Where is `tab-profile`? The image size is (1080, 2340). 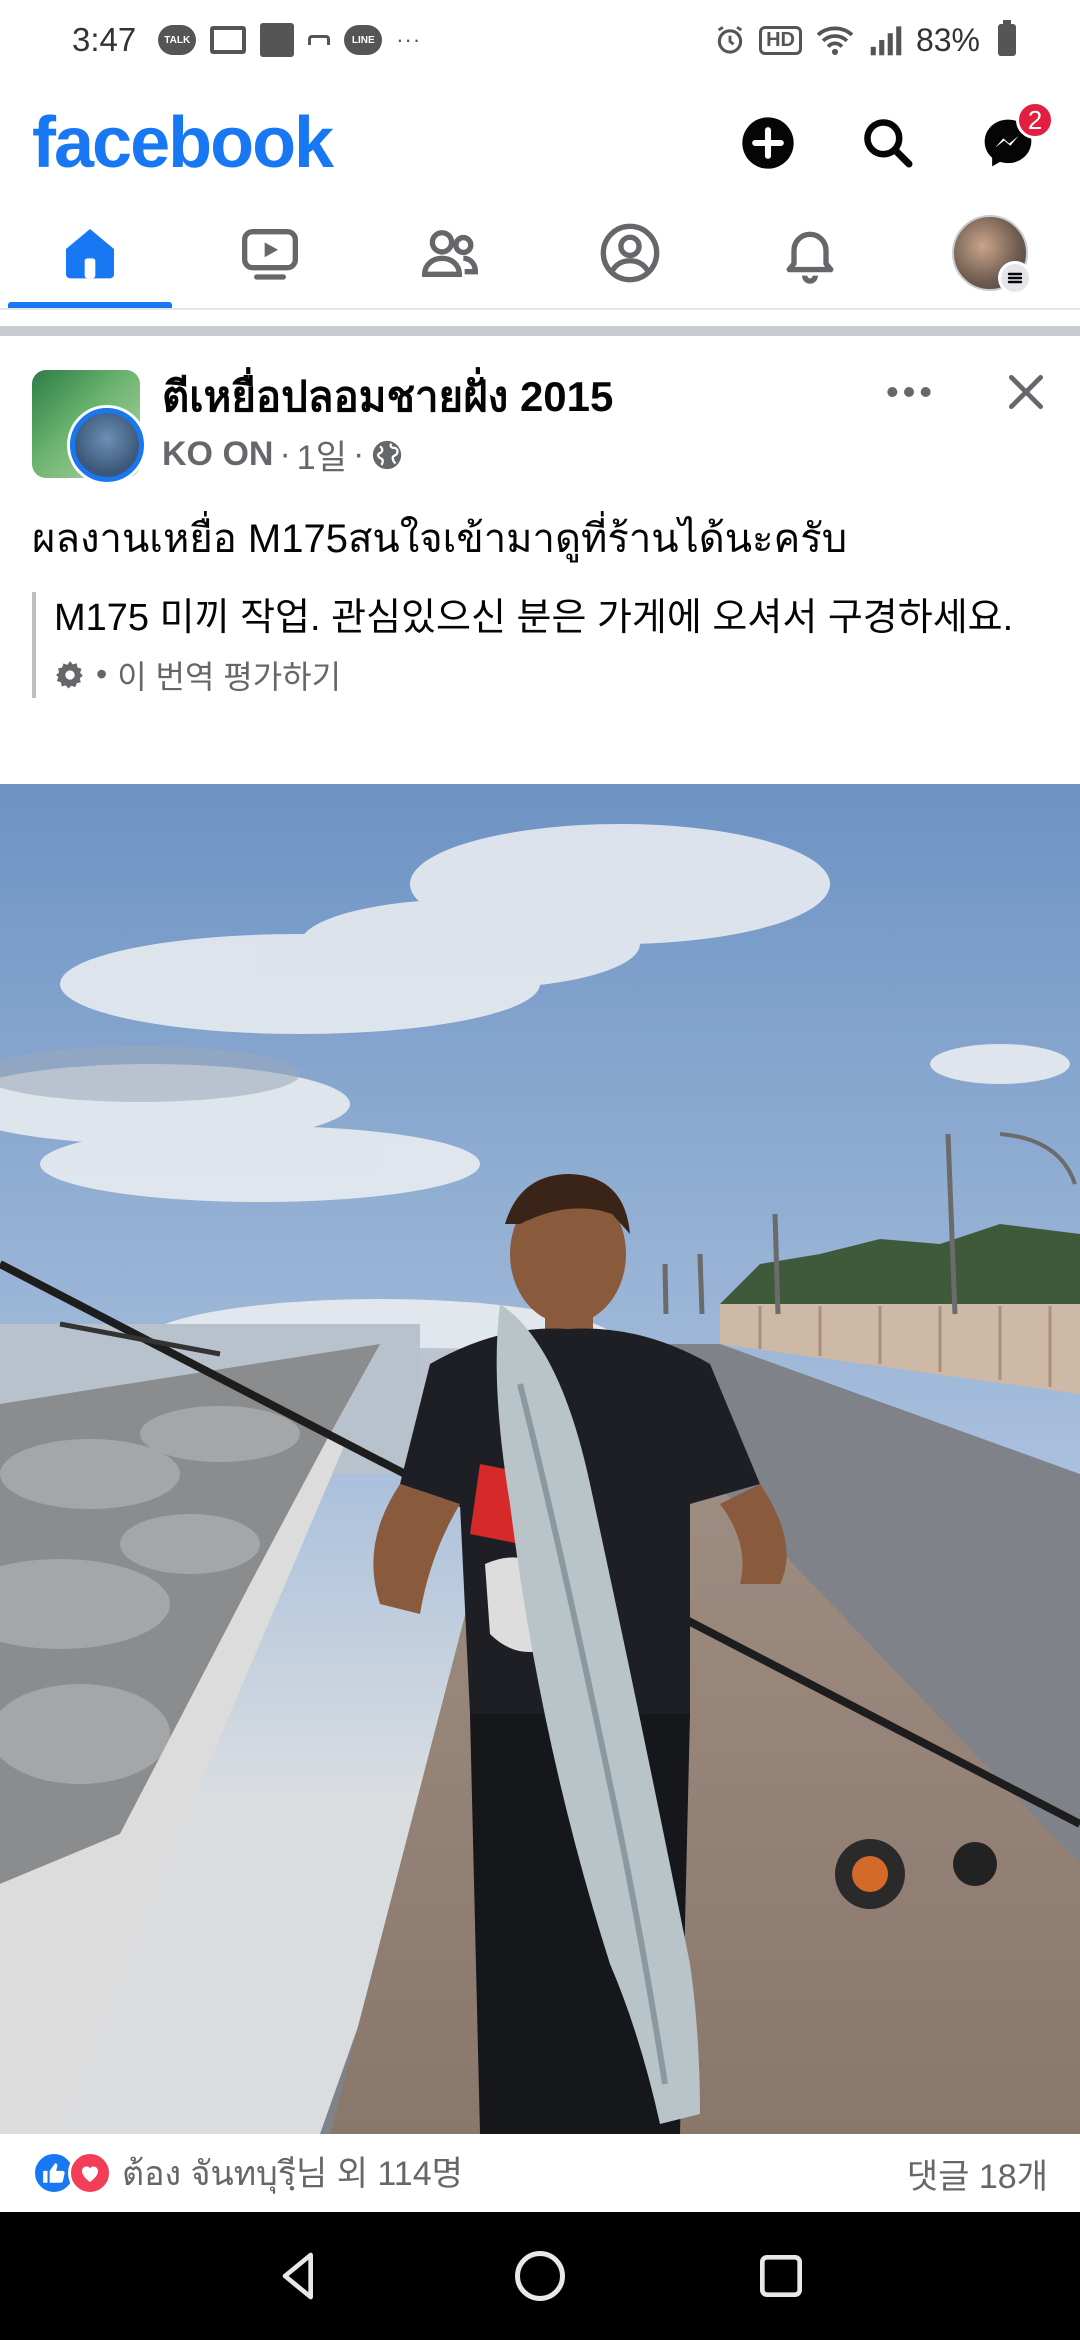 tab-profile is located at coordinates (630, 253).